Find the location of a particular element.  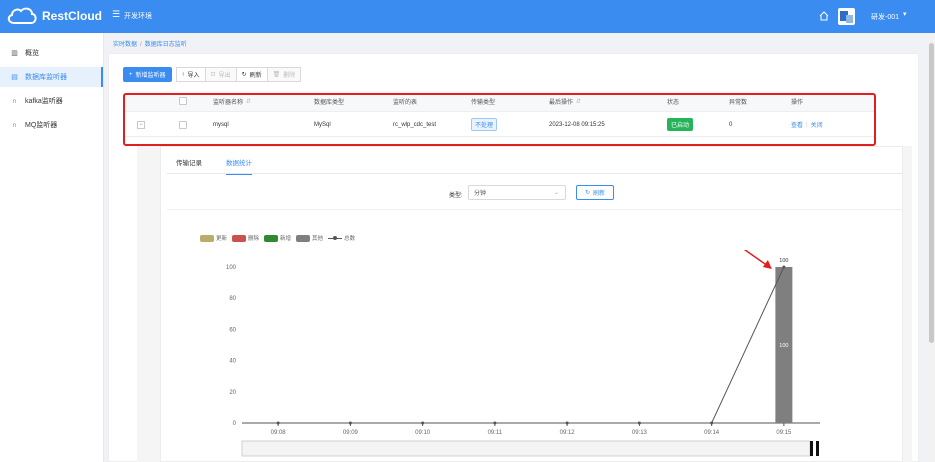

x-tick-label: 09:14 is located at coordinates (712, 433).